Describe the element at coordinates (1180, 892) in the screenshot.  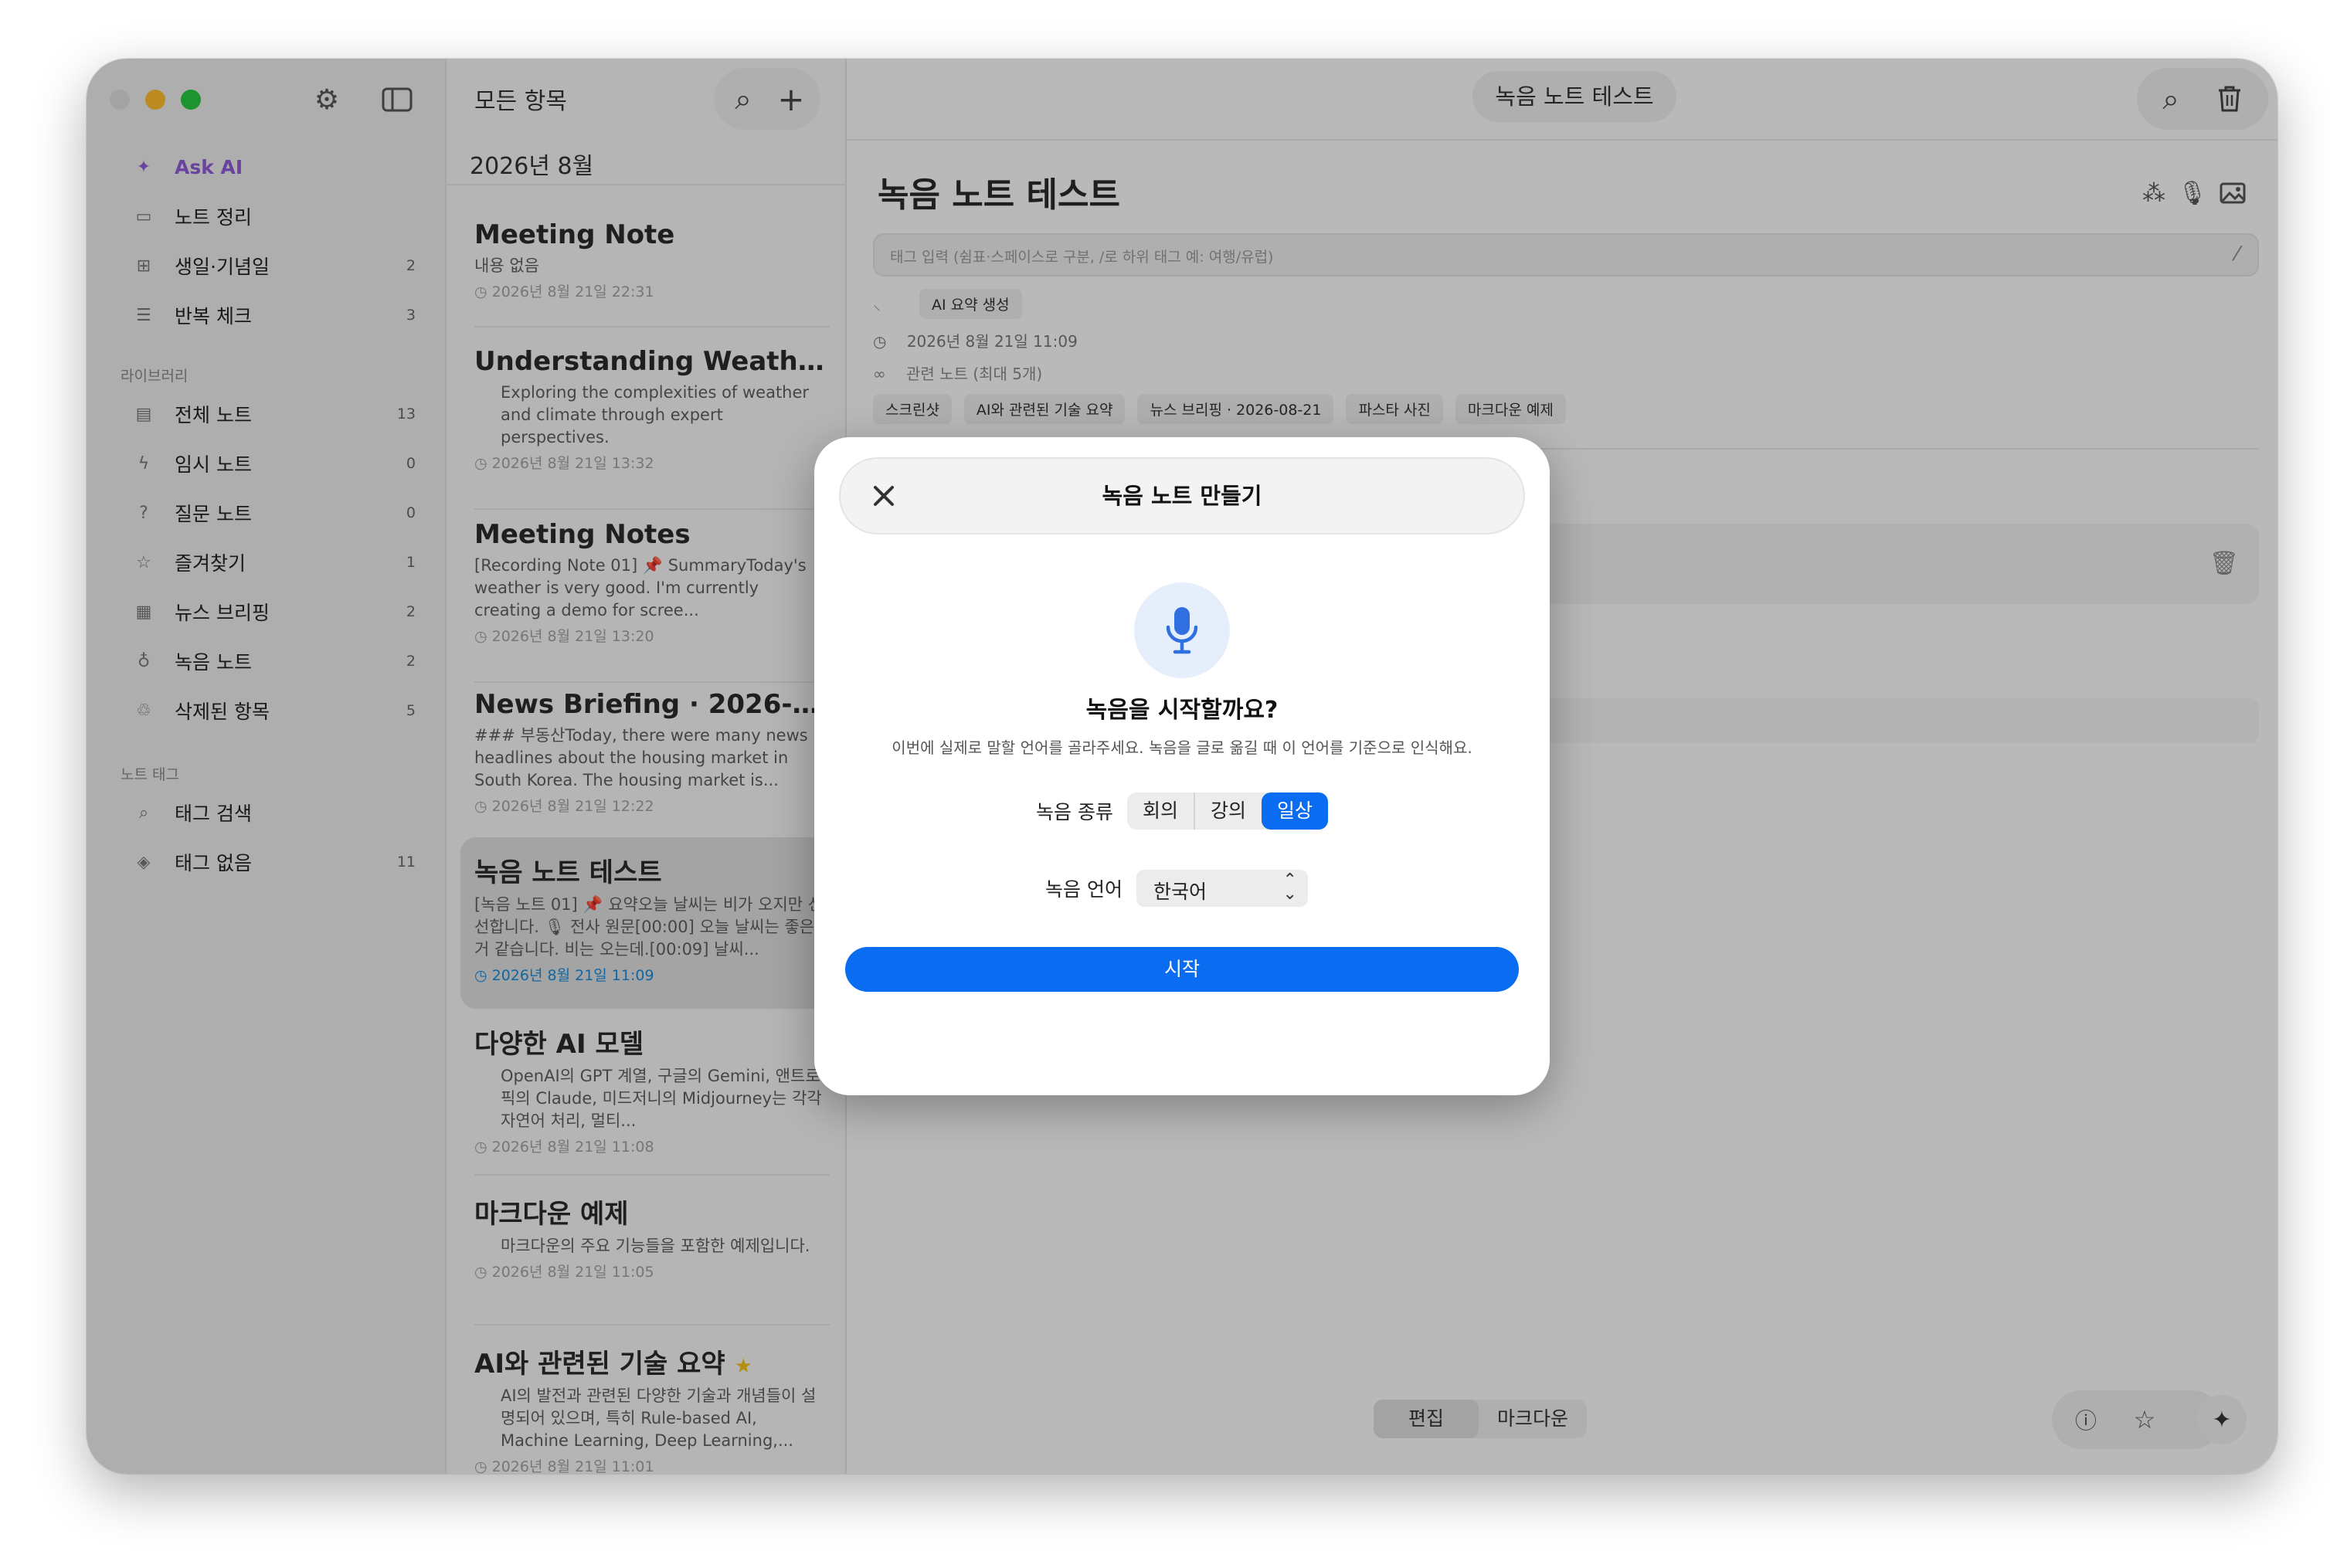
I see `lang-select-value: 한국어` at that location.